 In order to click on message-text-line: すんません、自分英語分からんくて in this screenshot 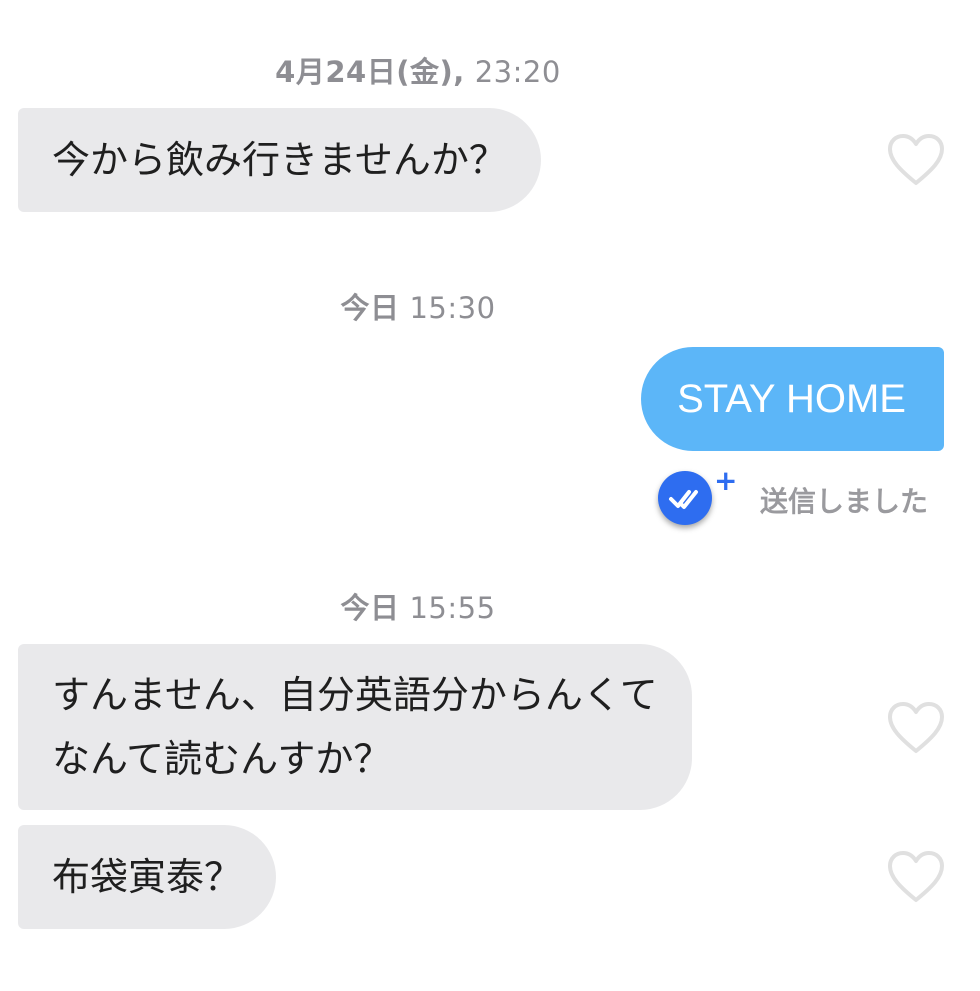, I will do `click(355, 695)`.